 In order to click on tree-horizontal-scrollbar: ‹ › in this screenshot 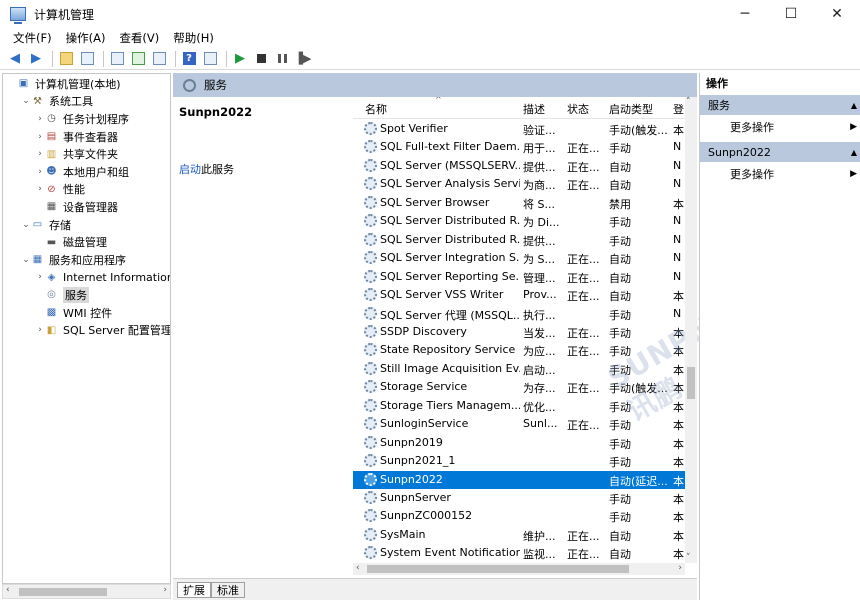, I will do `click(86, 591)`.